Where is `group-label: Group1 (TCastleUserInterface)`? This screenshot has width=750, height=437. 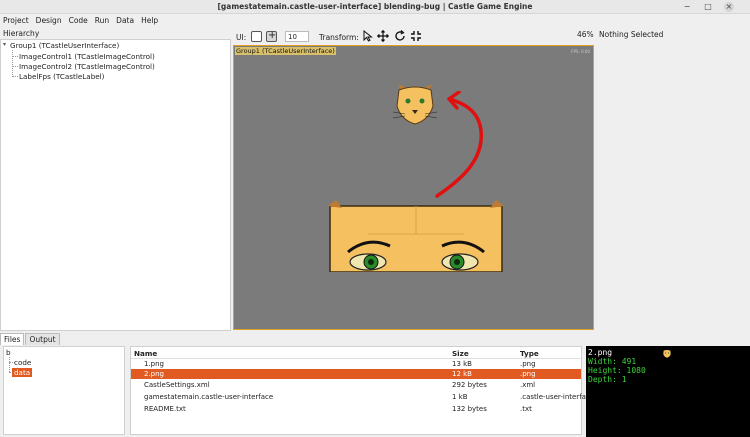
group-label: Group1 (TCastleUserInterface) is located at coordinates (285, 51).